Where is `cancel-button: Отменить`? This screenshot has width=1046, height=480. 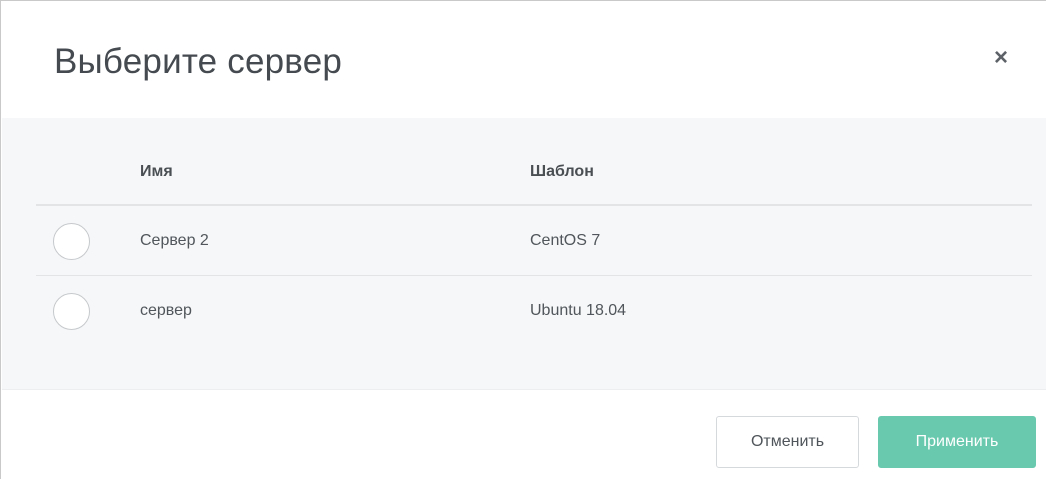
cancel-button: Отменить is located at coordinates (787, 442).